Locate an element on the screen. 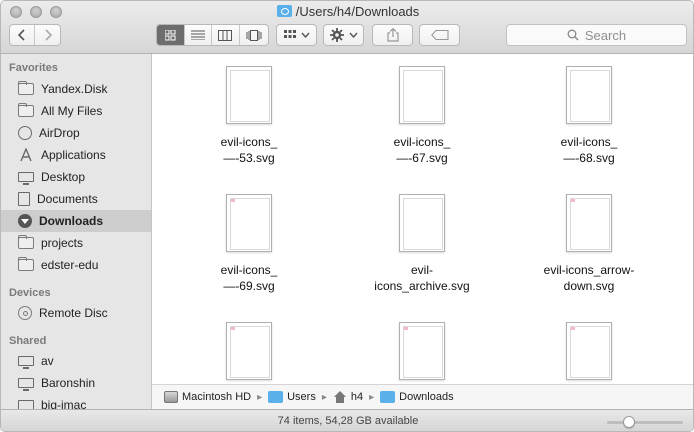 This screenshot has width=694, height=432. view-mode-buttons is located at coordinates (212, 35).